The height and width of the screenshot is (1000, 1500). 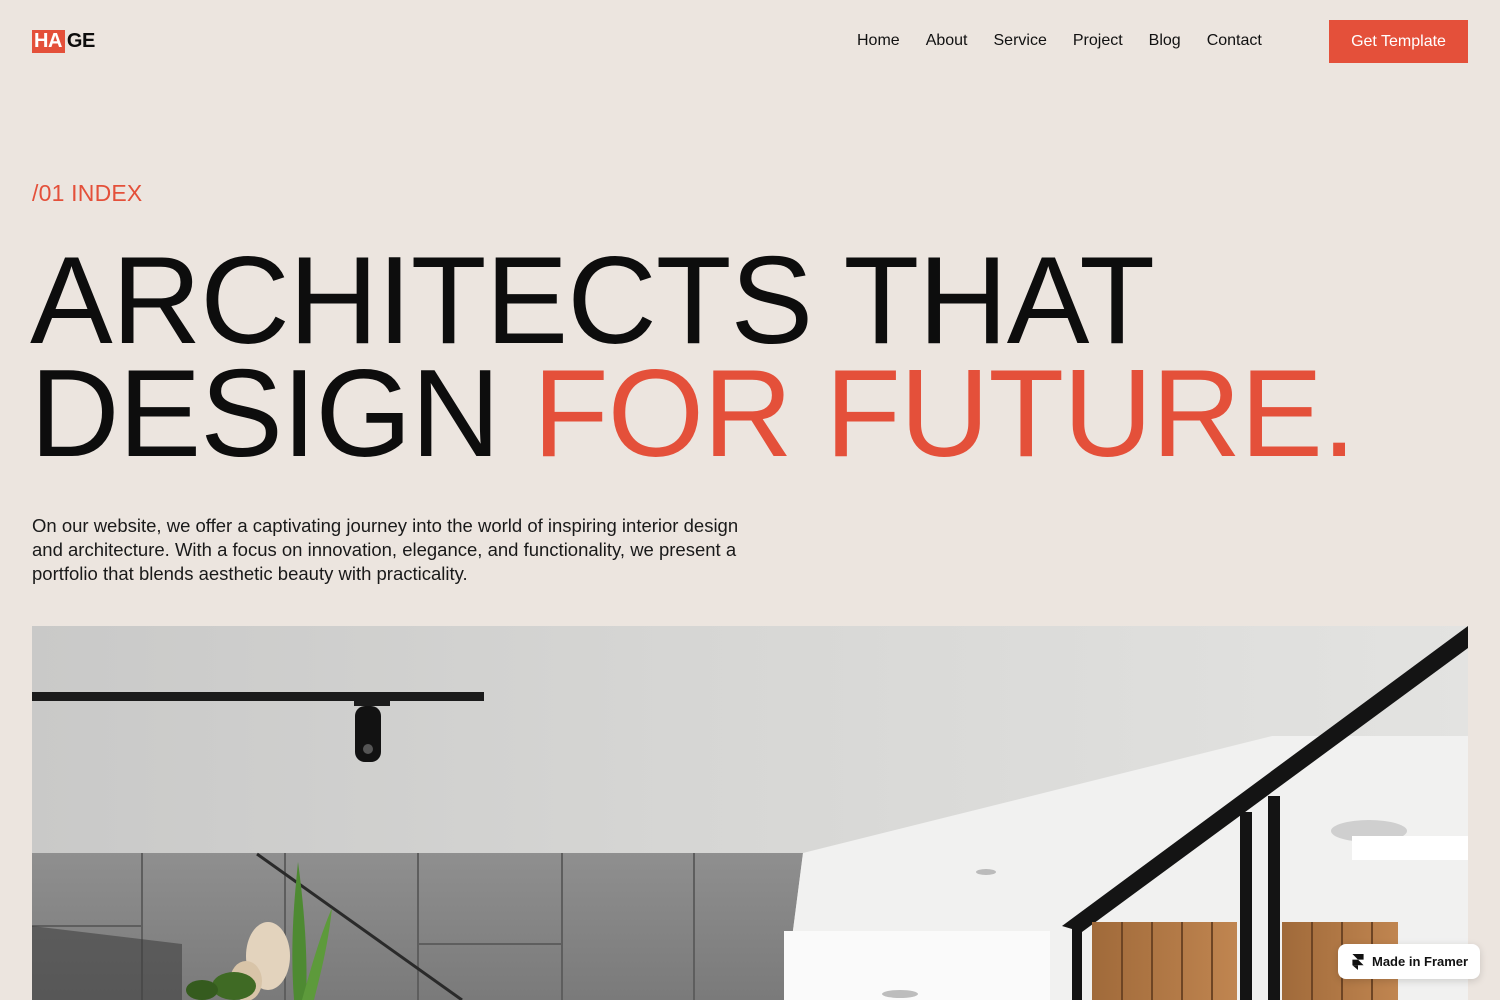 What do you see at coordinates (1059, 41) in the screenshot?
I see `main-nav: Home About Service Project Blog Contact` at bounding box center [1059, 41].